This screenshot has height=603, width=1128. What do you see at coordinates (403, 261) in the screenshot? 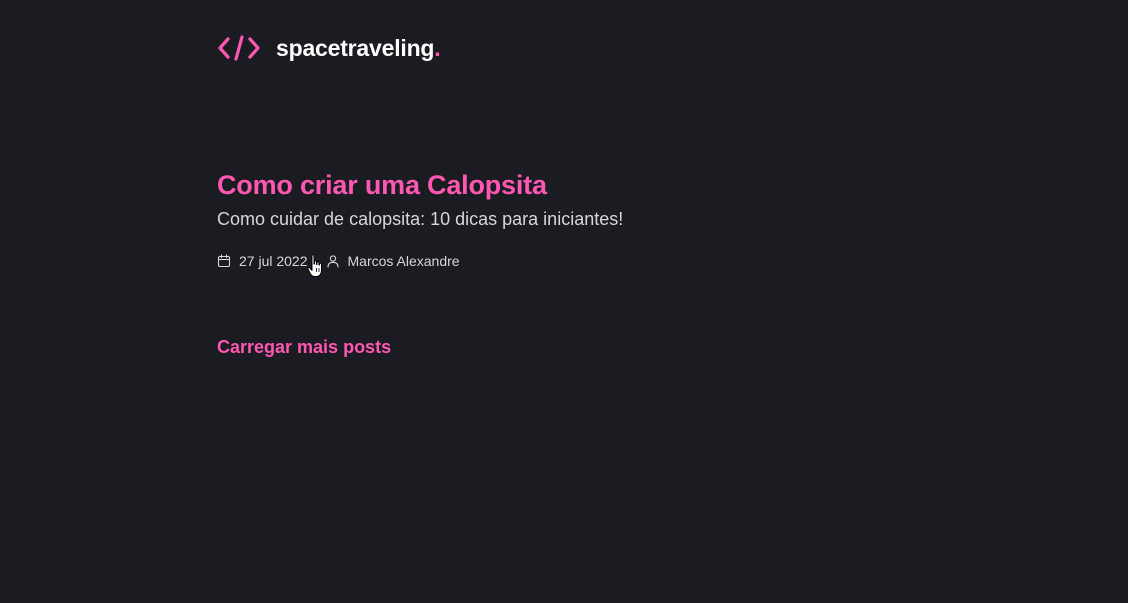
I see `post-author-text: Marcos Alexandre` at bounding box center [403, 261].